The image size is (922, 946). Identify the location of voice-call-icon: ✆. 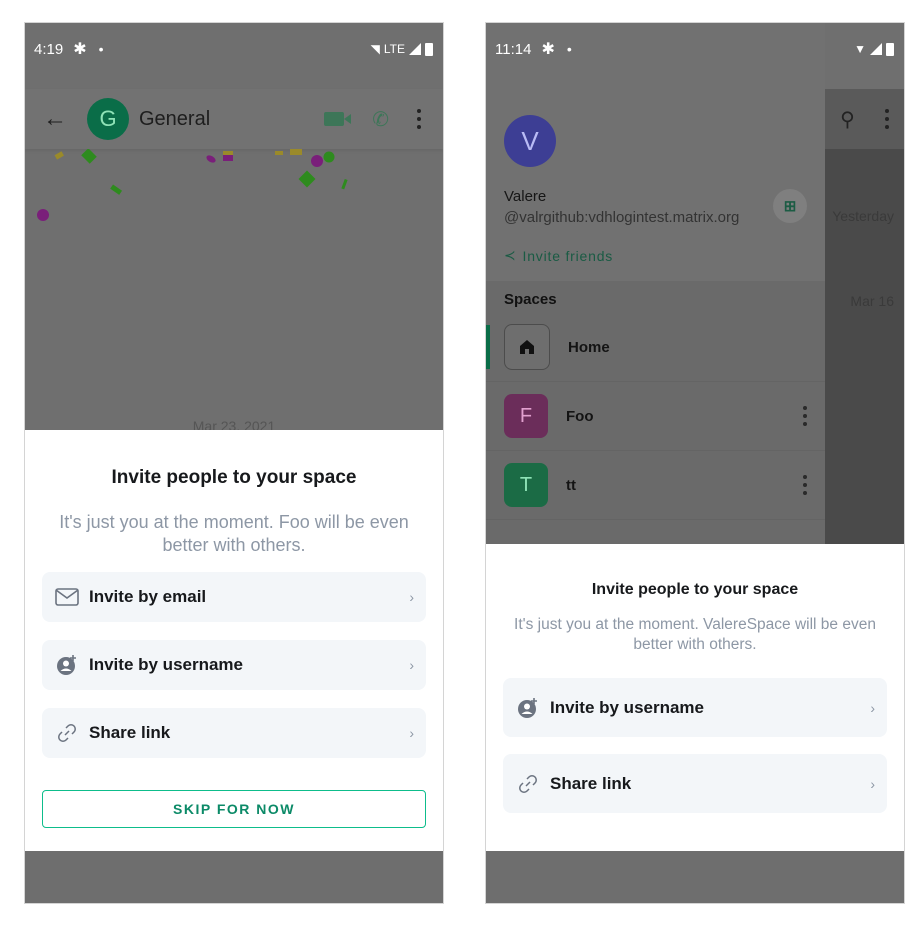
(380, 119).